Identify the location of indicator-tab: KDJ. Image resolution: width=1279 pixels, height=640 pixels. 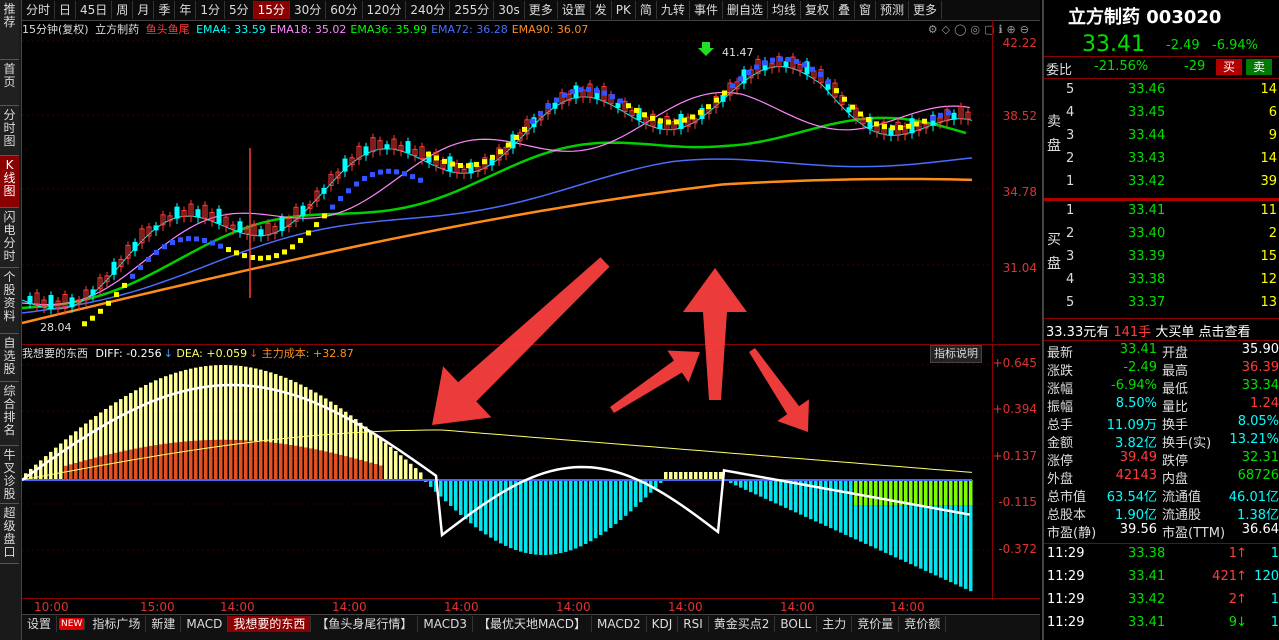
(663, 624).